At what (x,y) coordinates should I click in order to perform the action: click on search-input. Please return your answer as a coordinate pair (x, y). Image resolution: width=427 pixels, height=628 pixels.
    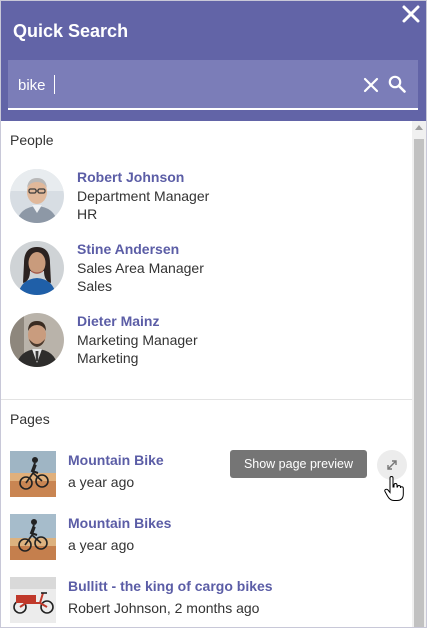
    Looking at the image, I should click on (183, 85).